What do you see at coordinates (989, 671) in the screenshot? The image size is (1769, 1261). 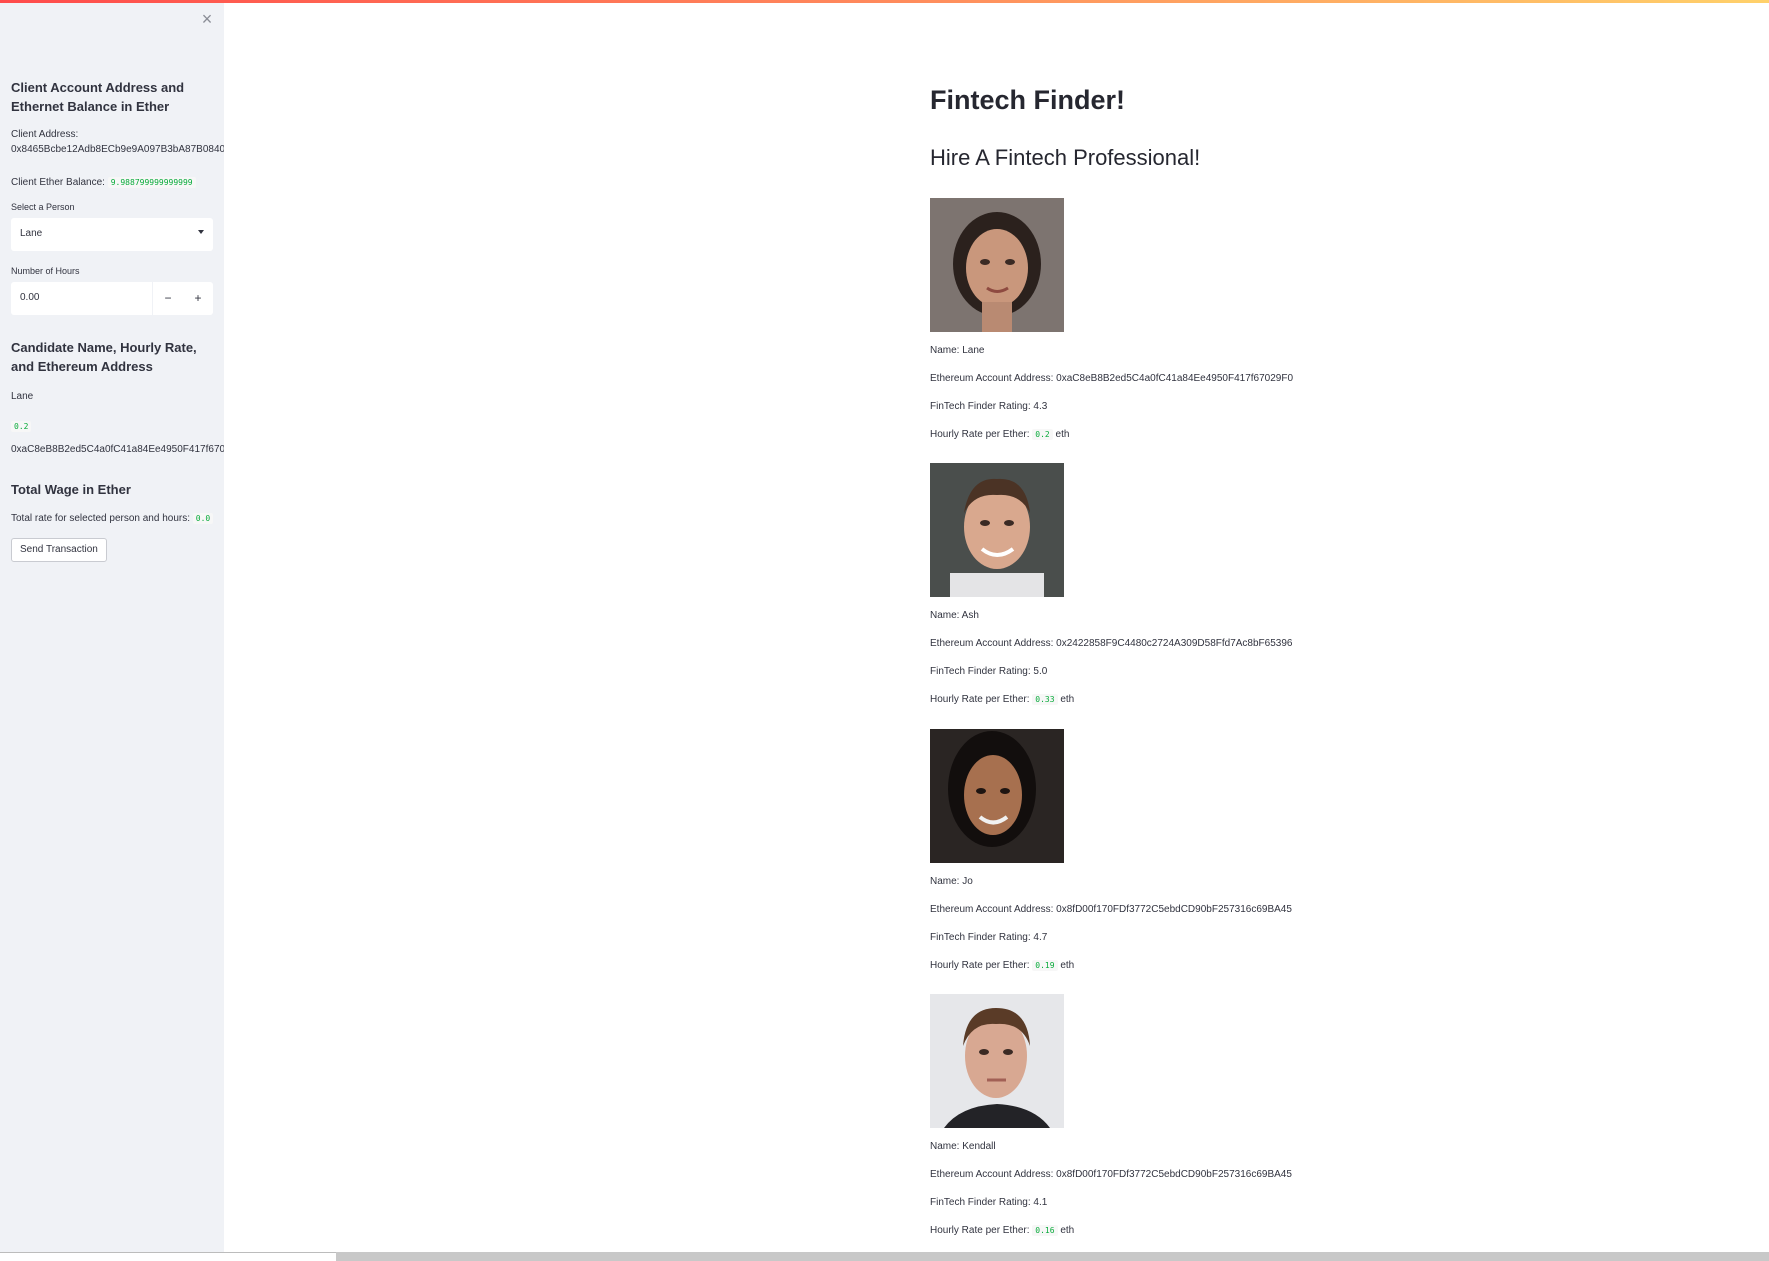 I see `candidate-rating: FinTech Finder Rating: 5.0` at bounding box center [989, 671].